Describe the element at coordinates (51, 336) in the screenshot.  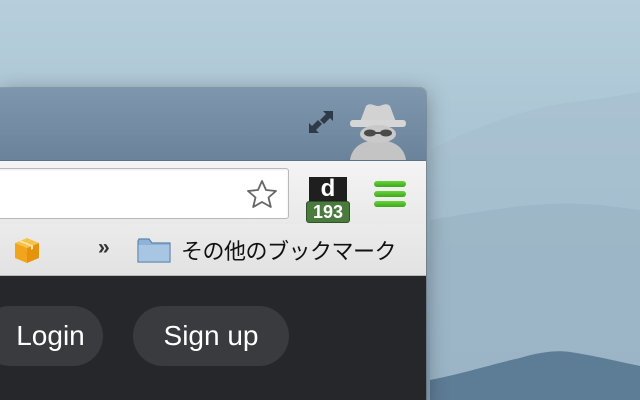
I see `login-button: Login` at that location.